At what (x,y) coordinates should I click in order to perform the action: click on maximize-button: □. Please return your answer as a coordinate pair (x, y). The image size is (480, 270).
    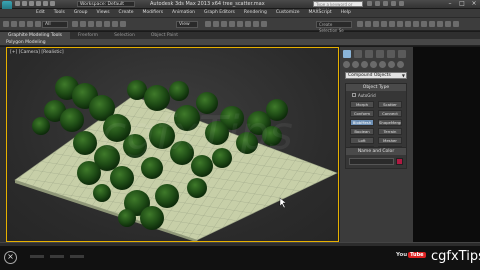
    Looking at the image, I should click on (462, 4).